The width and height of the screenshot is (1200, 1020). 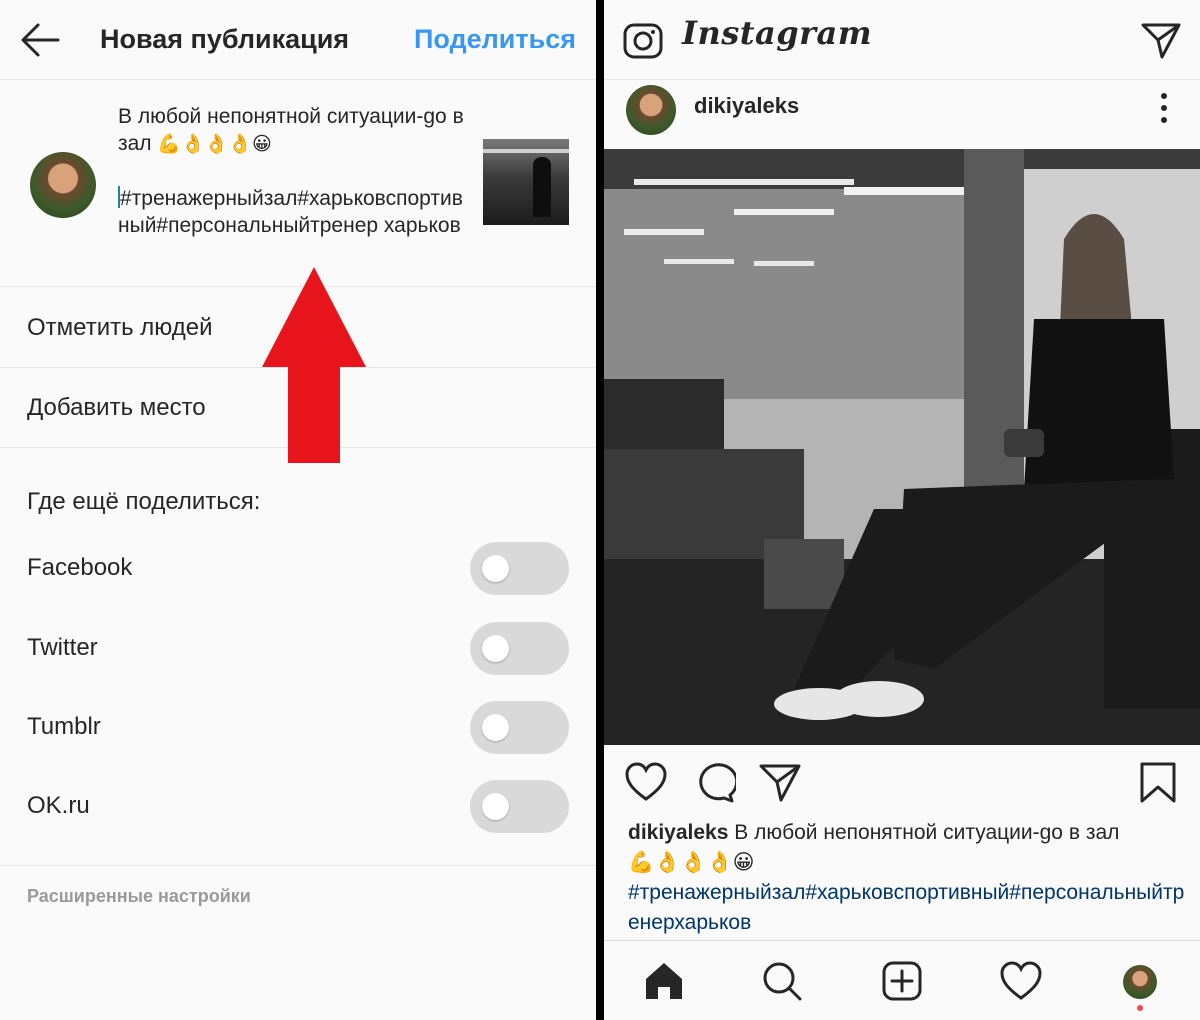 I want to click on facebook-label: Facebook, so click(x=80, y=567).